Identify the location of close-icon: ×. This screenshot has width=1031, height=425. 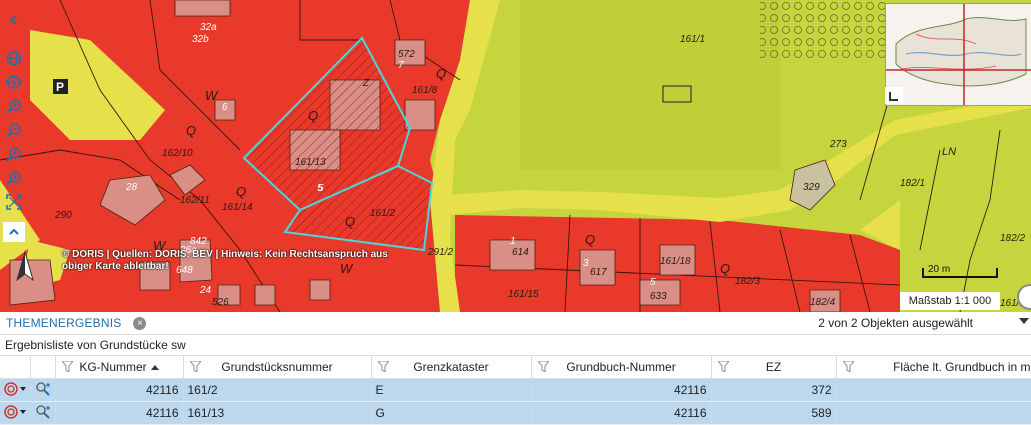
(140, 323).